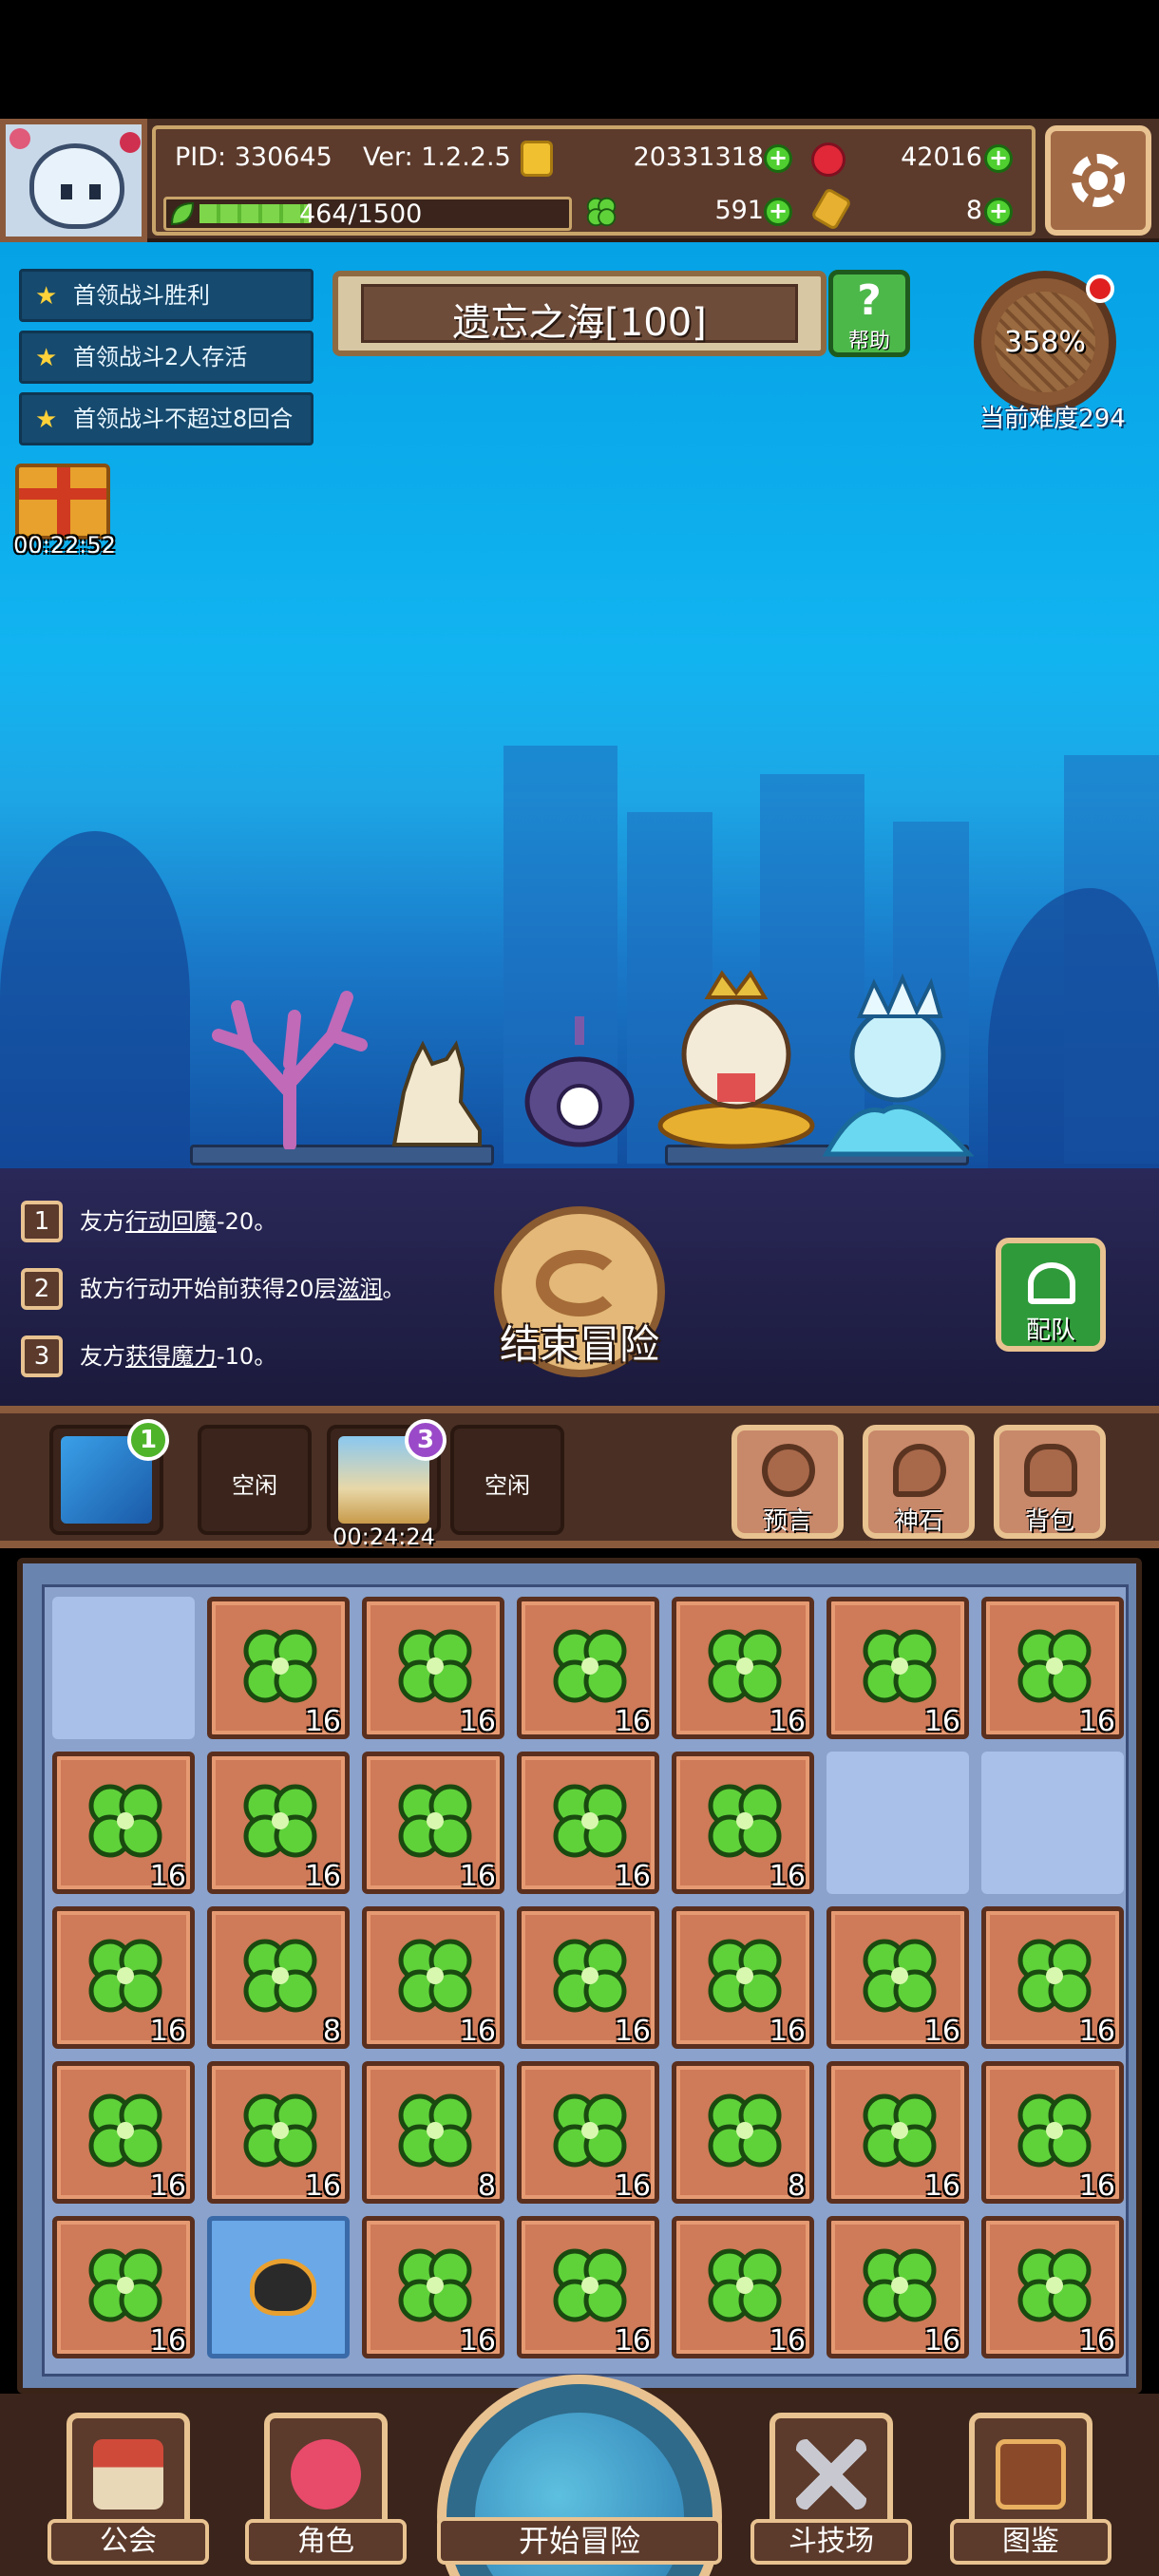 This screenshot has height=2576, width=1159. Describe the element at coordinates (579, 1083) in the screenshot. I see `pearl-shell-character` at that location.